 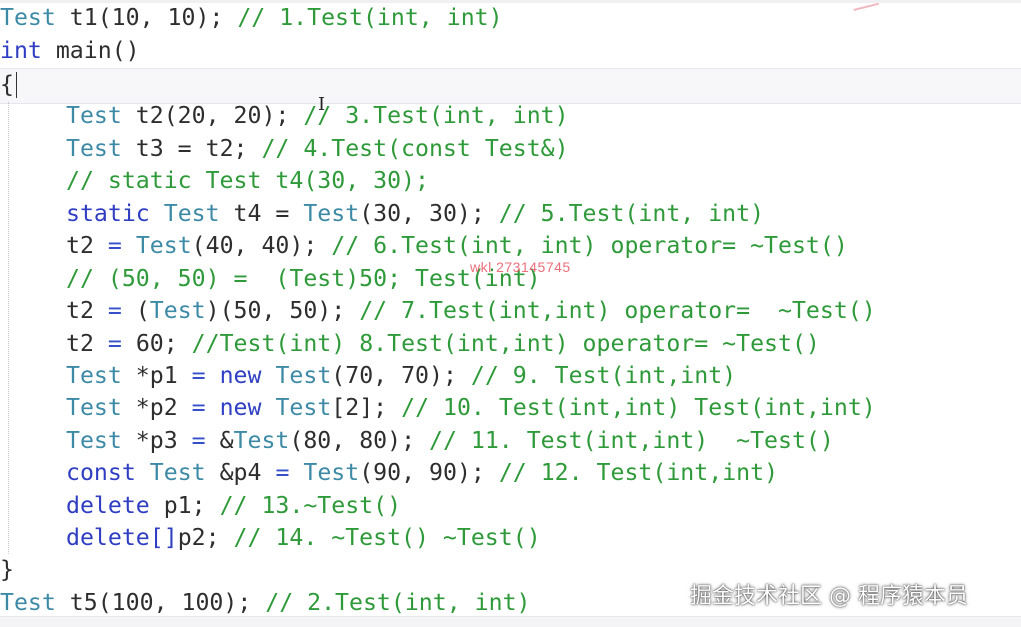 I want to click on code-text: *p3, so click(x=156, y=440).